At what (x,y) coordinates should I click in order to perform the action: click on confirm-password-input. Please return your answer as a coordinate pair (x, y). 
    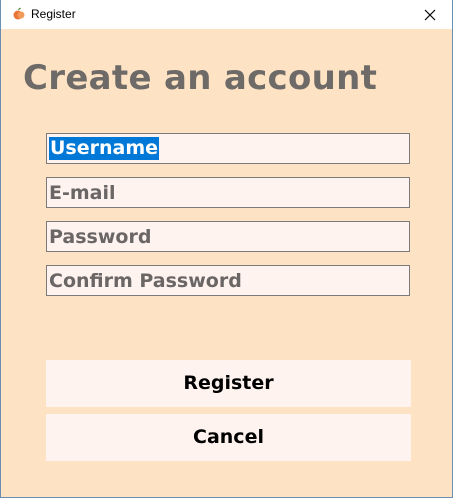
    Looking at the image, I should click on (228, 280).